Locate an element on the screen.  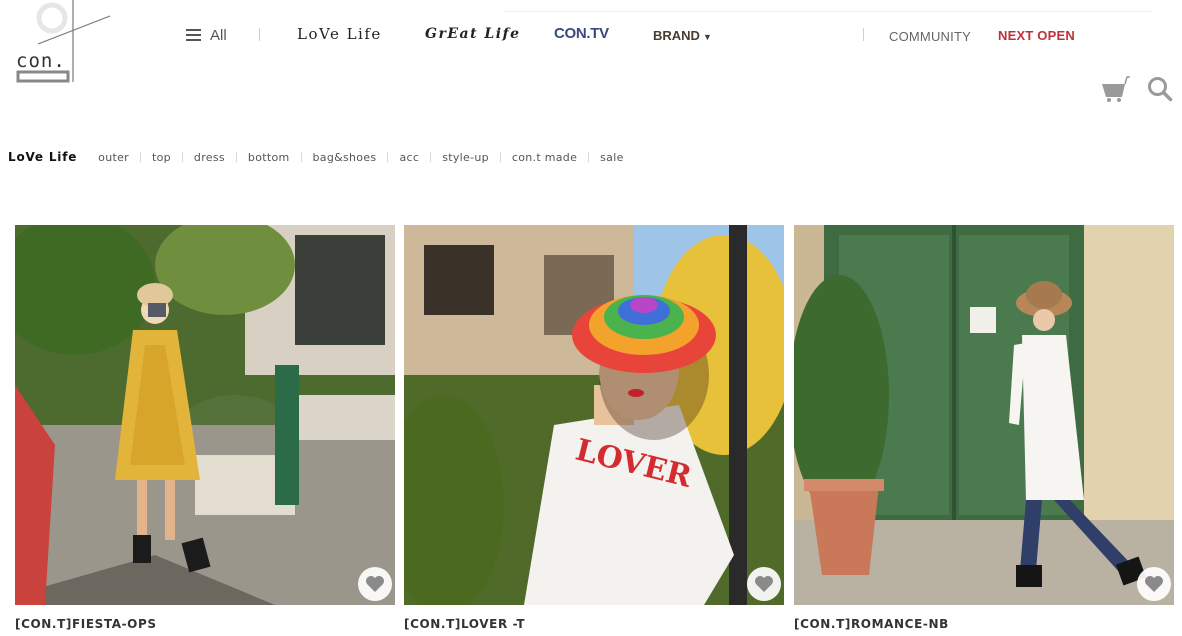
nav-great-life: GrEat Life is located at coordinates (473, 34).